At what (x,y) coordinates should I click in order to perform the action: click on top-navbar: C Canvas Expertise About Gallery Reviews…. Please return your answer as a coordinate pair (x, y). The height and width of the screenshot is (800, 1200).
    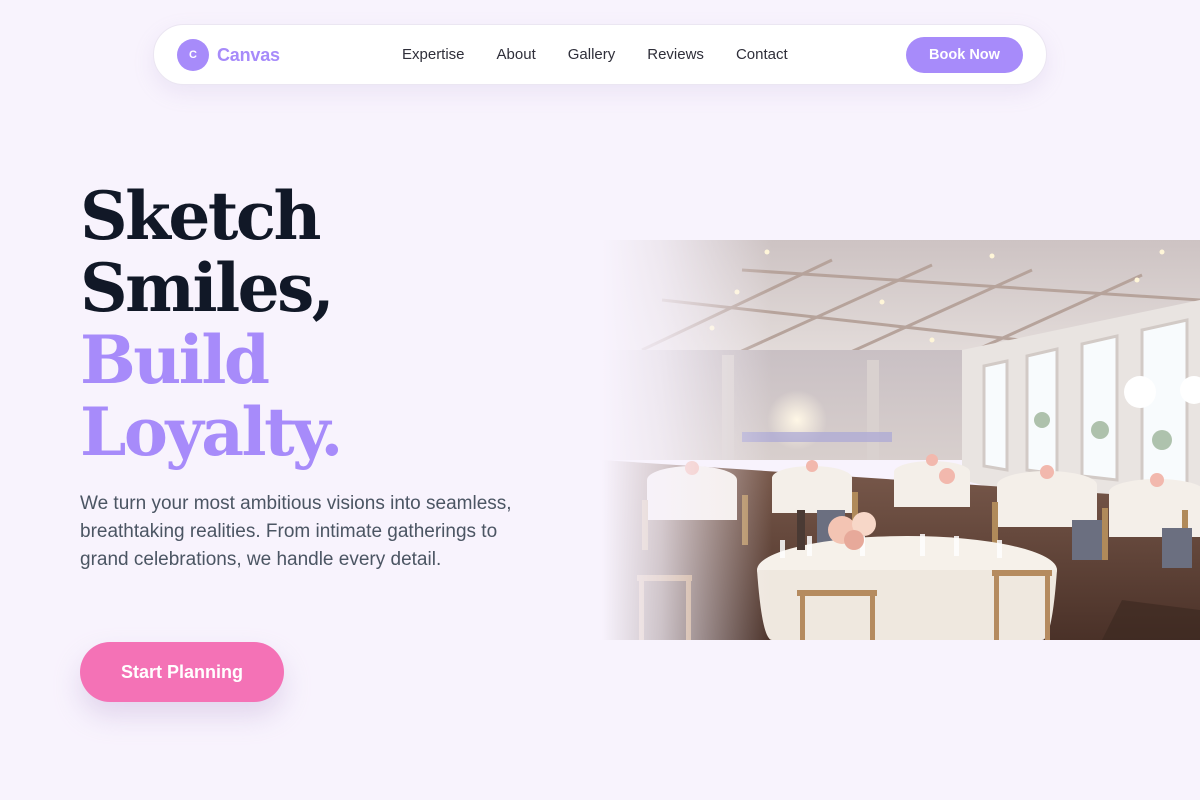
    Looking at the image, I should click on (600, 54).